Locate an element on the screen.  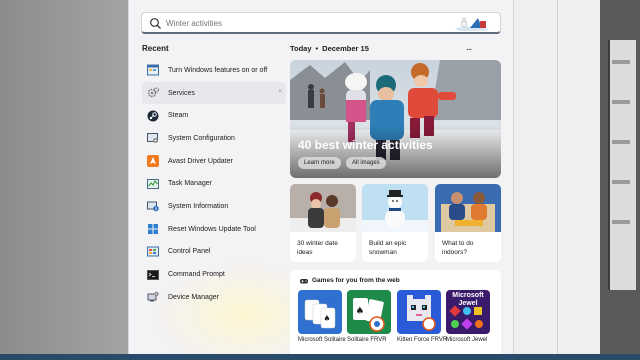
game-kitten-force is located at coordinates (419, 312).